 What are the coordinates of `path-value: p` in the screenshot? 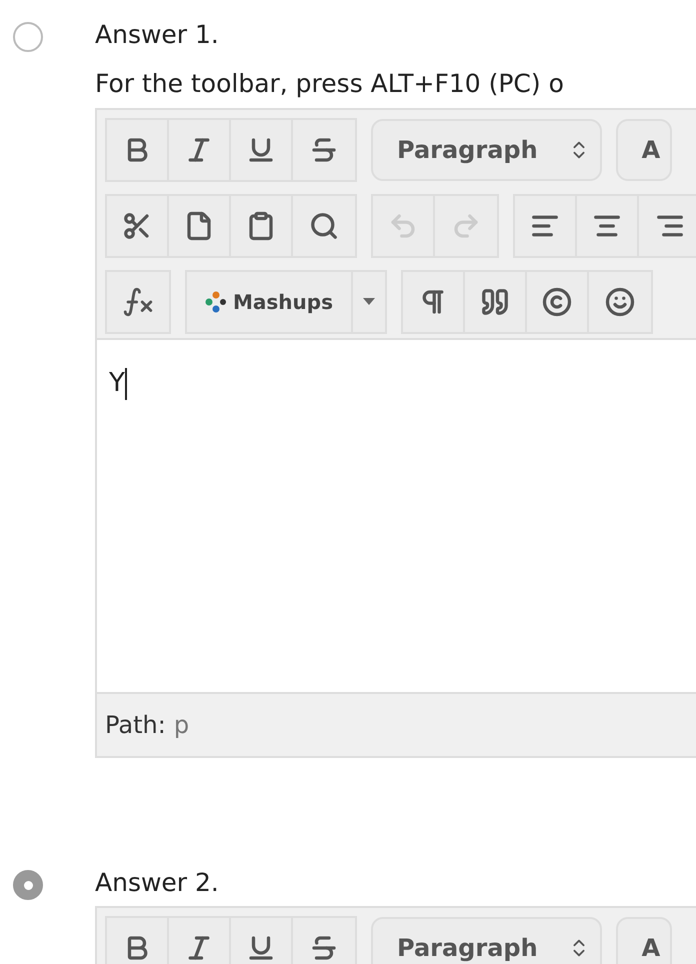 It's located at (182, 725).